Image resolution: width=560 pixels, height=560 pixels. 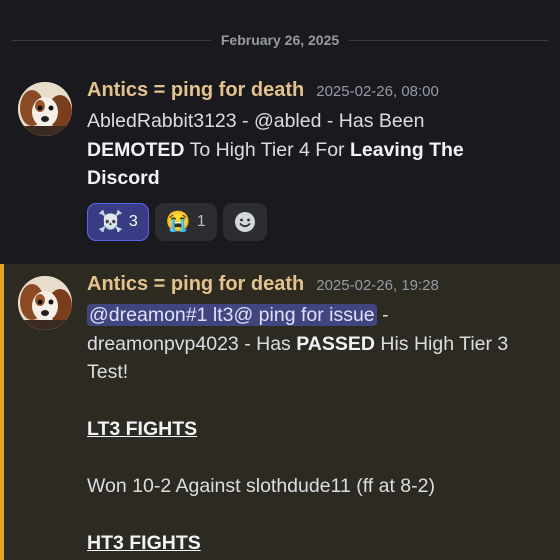 What do you see at coordinates (123, 178) in the screenshot?
I see `bold-text: Discord` at bounding box center [123, 178].